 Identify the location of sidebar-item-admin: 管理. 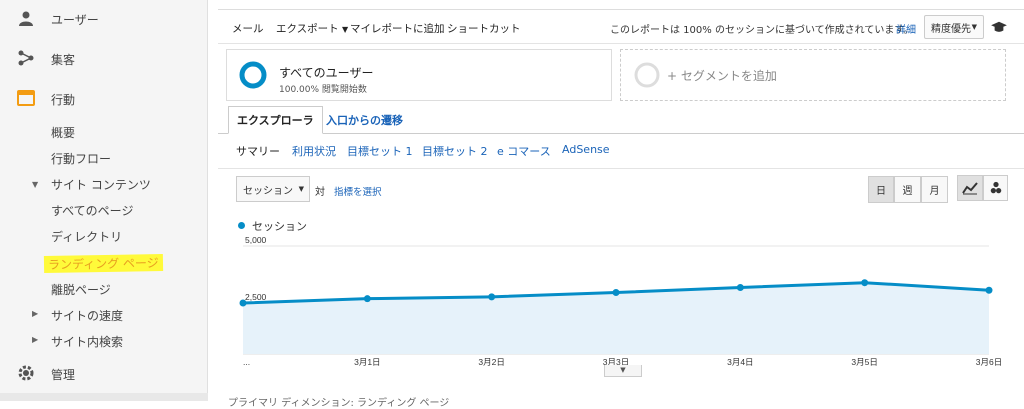
(104, 373).